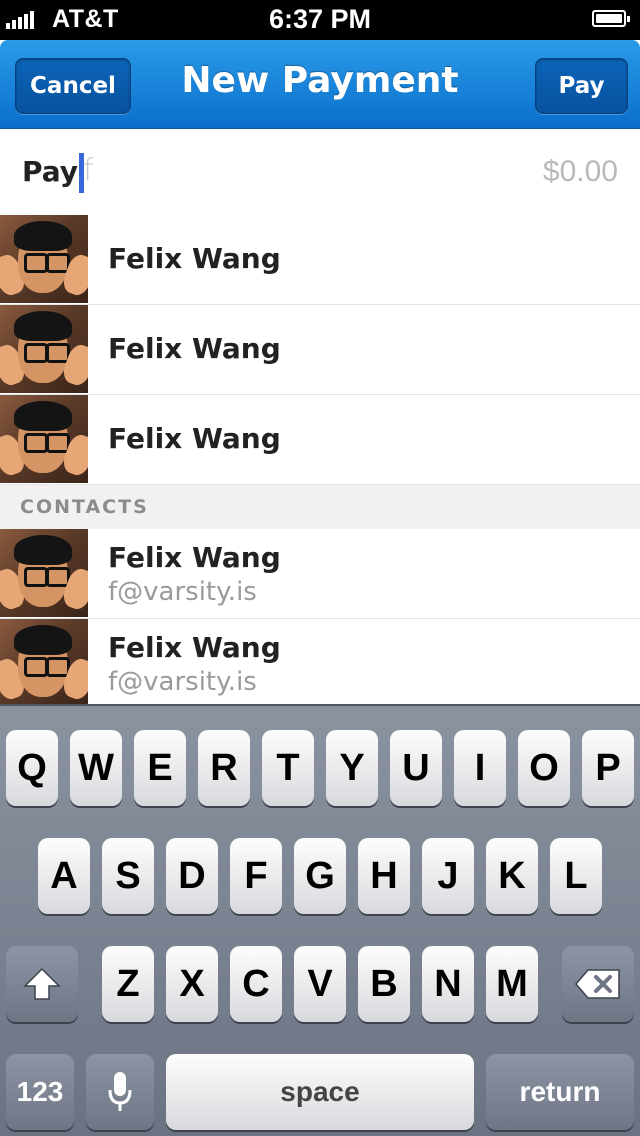 The width and height of the screenshot is (640, 1136). I want to click on key-g: G, so click(320, 876).